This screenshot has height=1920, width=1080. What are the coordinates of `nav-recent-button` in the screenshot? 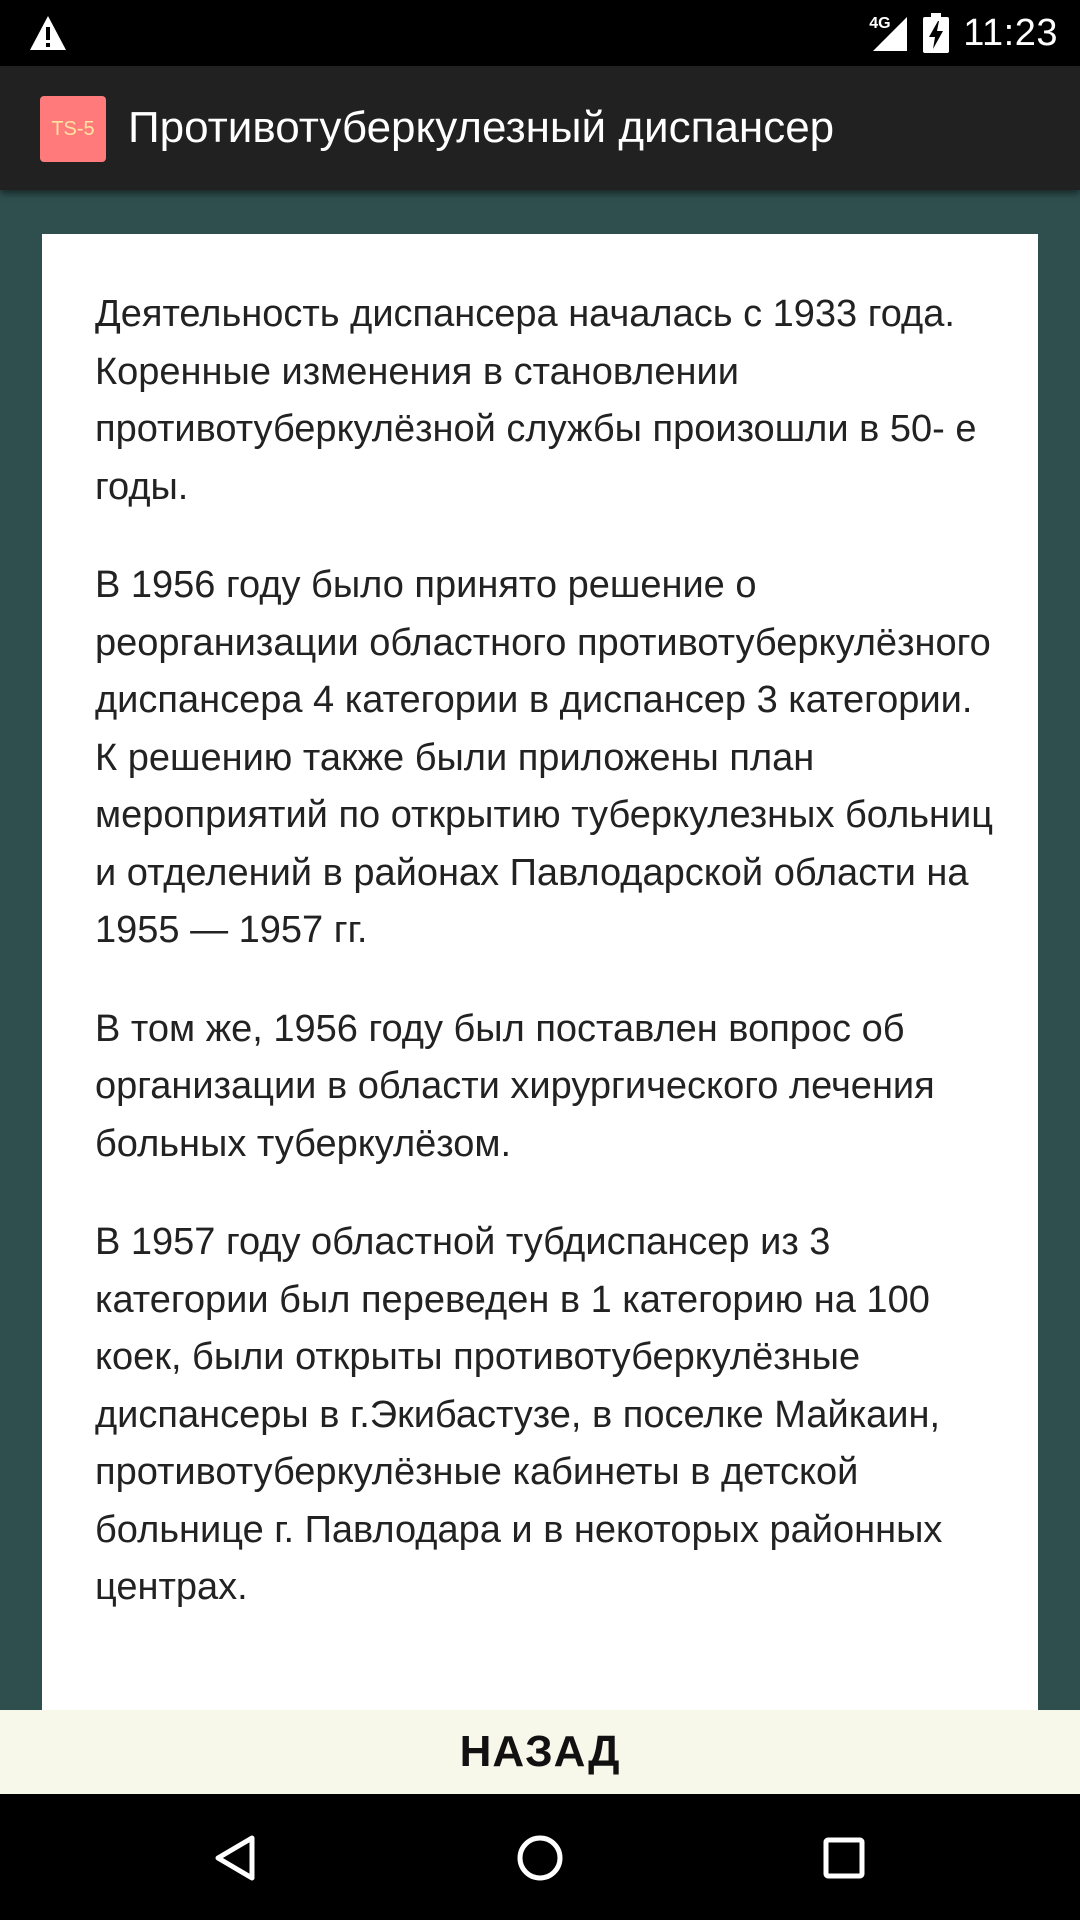 It's located at (844, 1858).